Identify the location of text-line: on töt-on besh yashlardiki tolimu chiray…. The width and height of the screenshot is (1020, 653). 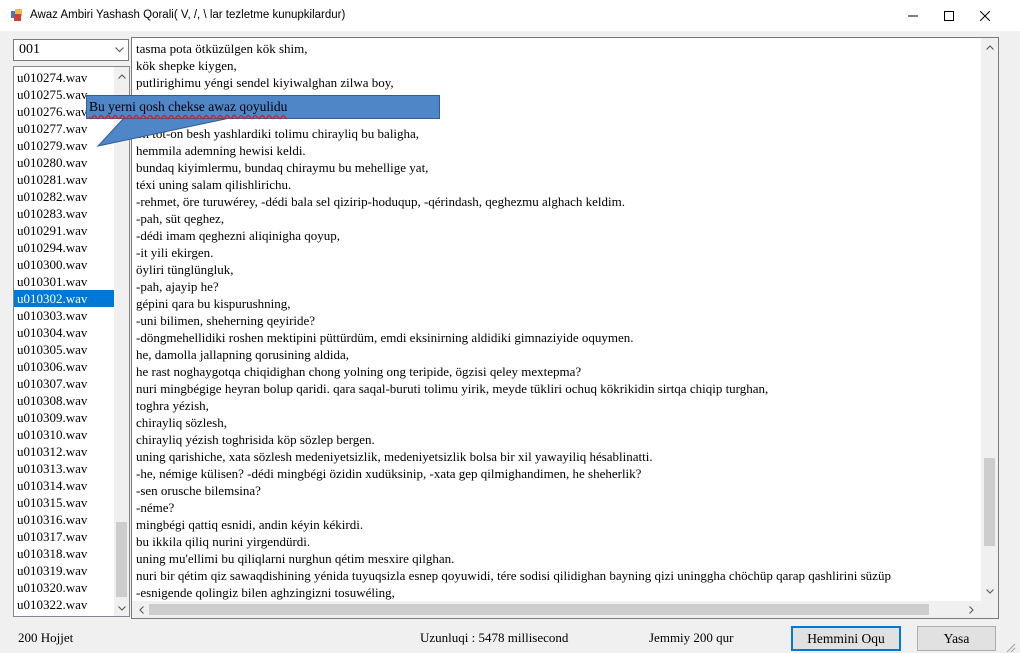
(278, 133).